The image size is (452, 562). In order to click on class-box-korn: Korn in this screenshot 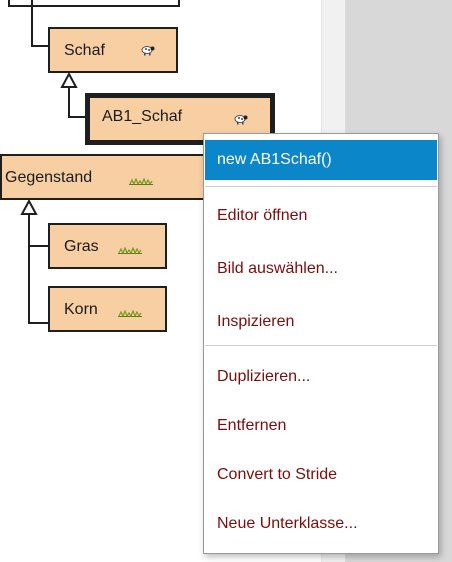, I will do `click(107, 309)`.